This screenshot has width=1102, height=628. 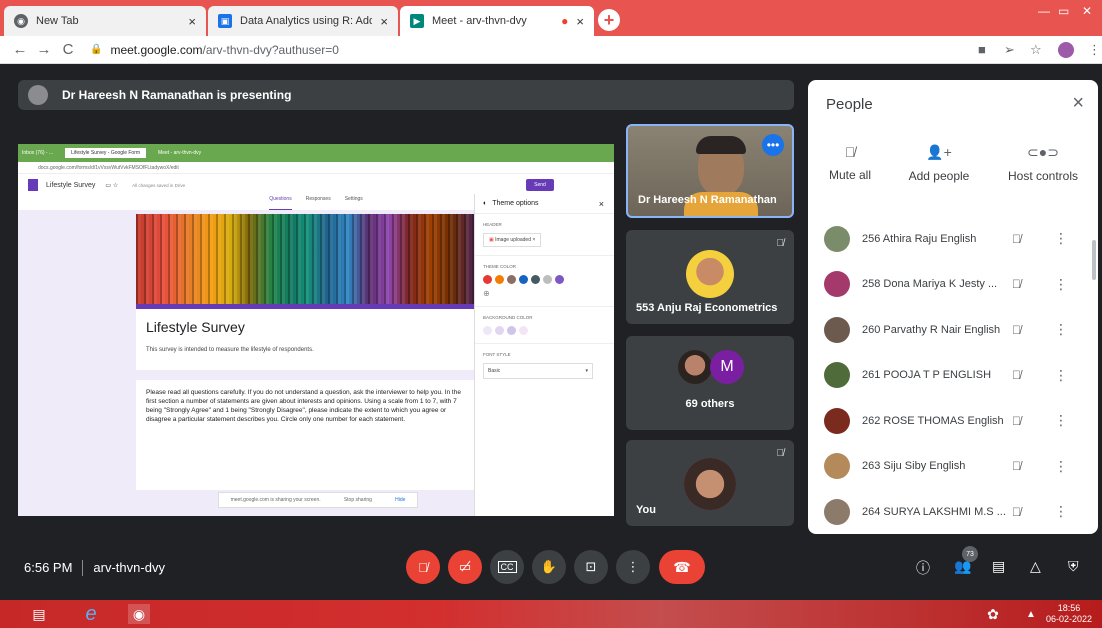 I want to click on tab-title: New Tab, so click(x=57, y=21).